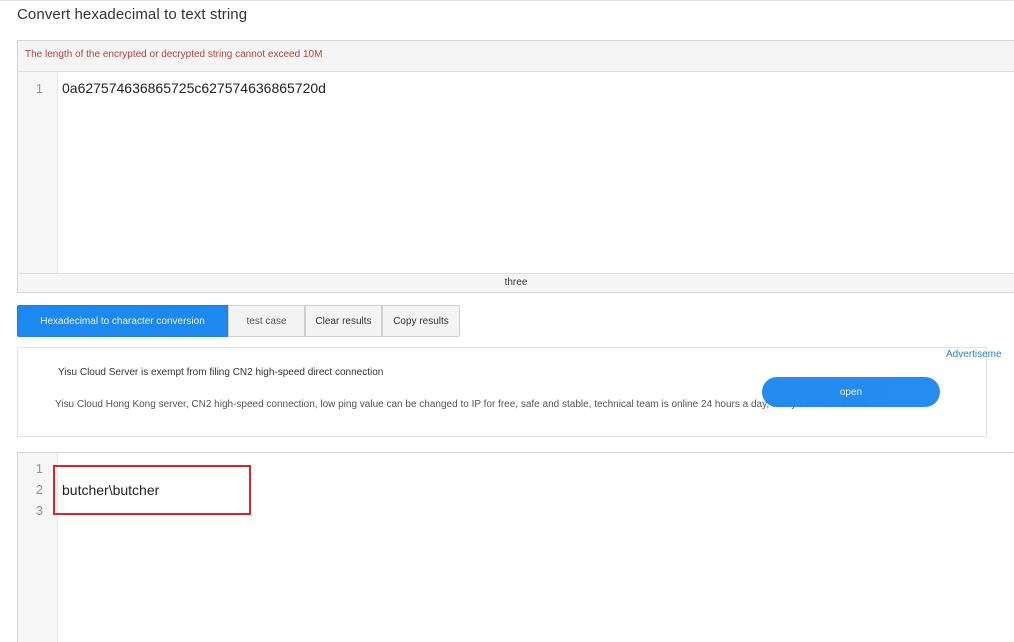 The image size is (1014, 642). What do you see at coordinates (132, 14) in the screenshot?
I see `page-title: Convert hexadecimal to text string` at bounding box center [132, 14].